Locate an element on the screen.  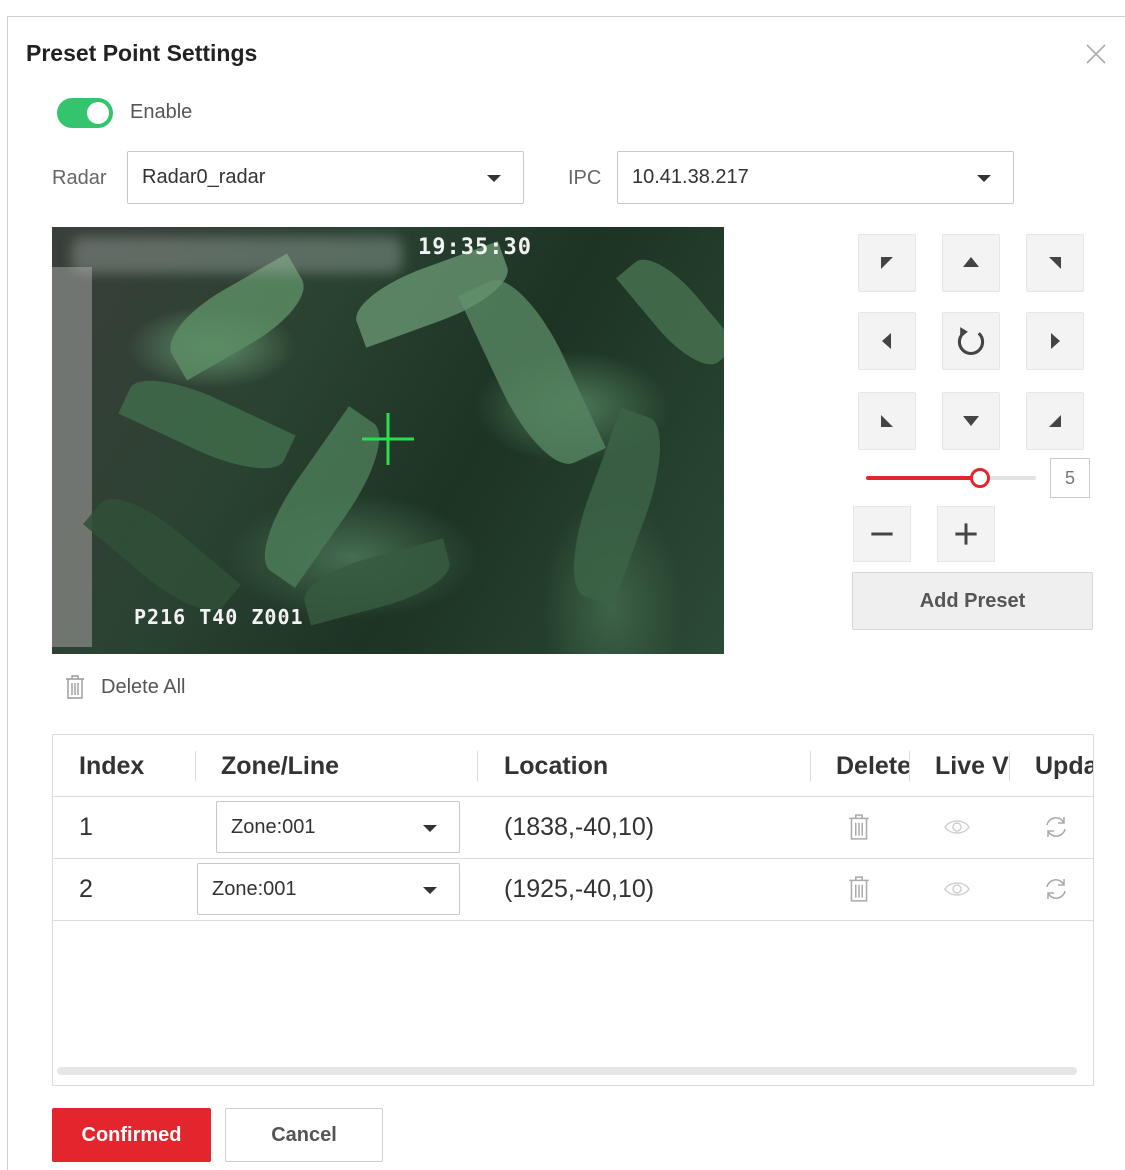
row-index: 2 is located at coordinates (86, 889).